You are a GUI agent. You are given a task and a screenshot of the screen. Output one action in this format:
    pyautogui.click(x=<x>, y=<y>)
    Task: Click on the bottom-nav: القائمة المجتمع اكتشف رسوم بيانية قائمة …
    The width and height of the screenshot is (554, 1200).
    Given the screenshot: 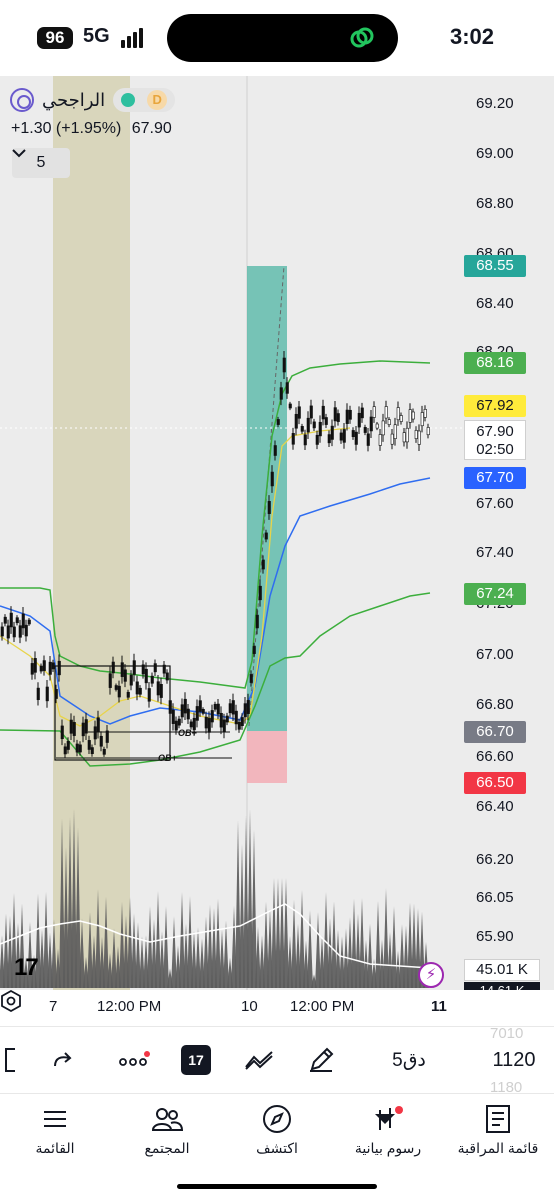 What is the action you would take?
    pyautogui.click(x=277, y=1146)
    